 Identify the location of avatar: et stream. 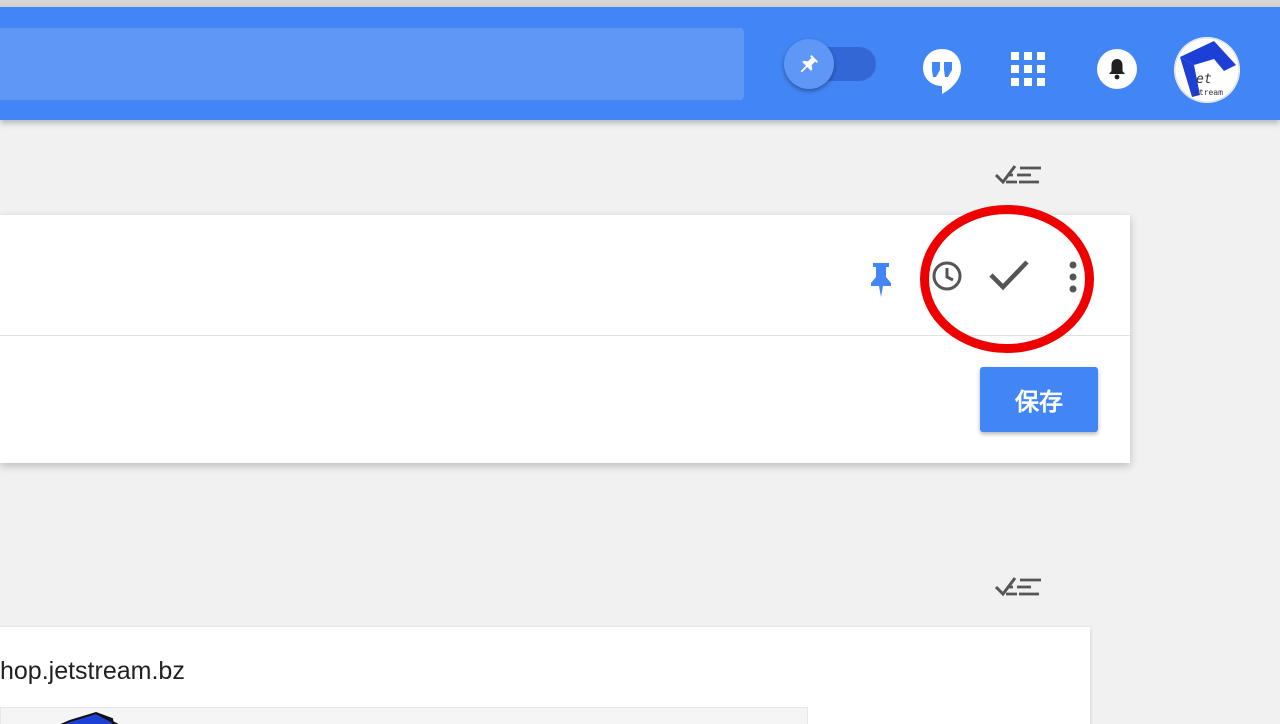
(1207, 70).